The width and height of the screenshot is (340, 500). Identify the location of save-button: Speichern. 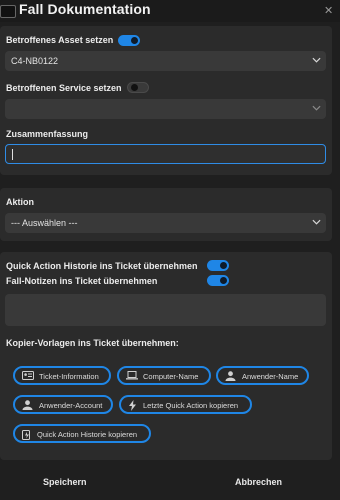
(65, 482).